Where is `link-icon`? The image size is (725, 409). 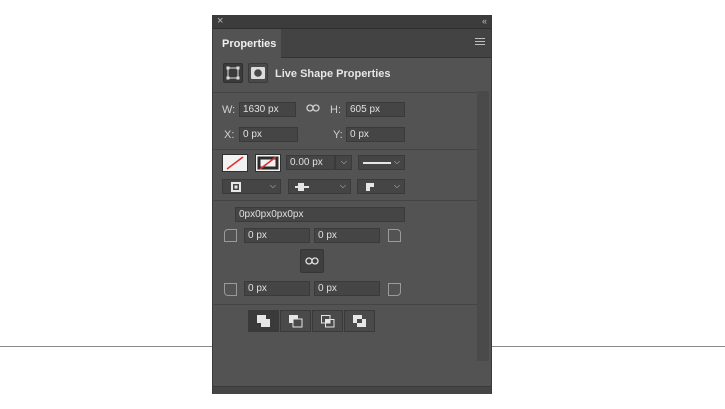
link-icon is located at coordinates (313, 109).